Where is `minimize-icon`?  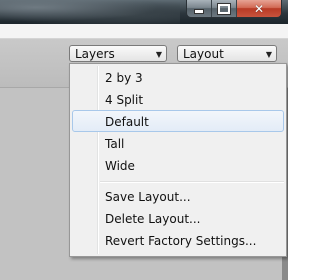 minimize-icon is located at coordinates (199, 11).